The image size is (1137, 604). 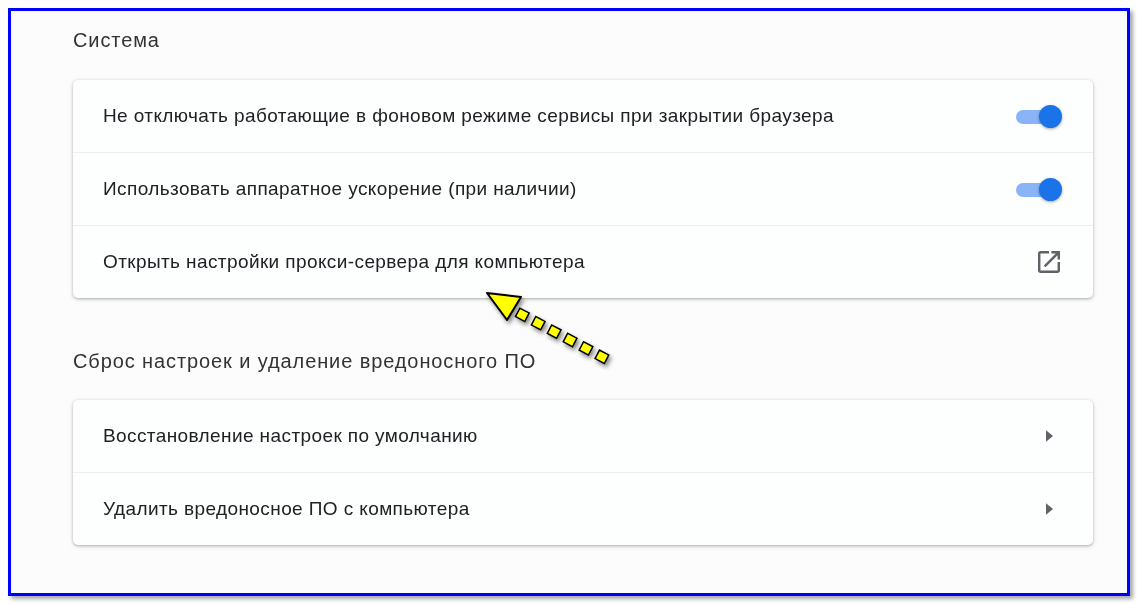 What do you see at coordinates (340, 189) in the screenshot?
I see `setting-label: Использовать аппаратное ускорение (при наличии)` at bounding box center [340, 189].